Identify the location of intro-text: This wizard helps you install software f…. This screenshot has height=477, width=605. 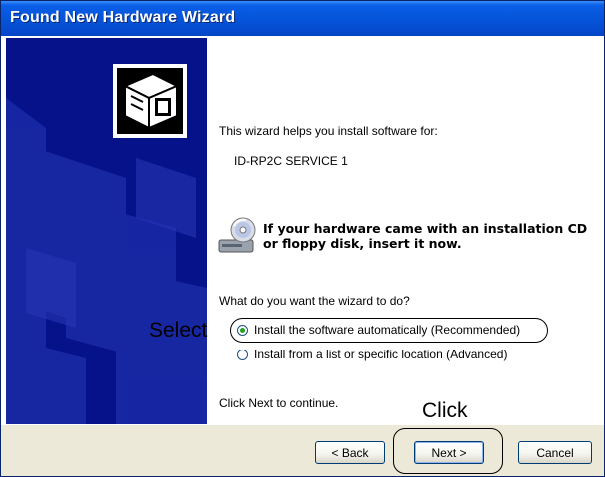
(328, 131).